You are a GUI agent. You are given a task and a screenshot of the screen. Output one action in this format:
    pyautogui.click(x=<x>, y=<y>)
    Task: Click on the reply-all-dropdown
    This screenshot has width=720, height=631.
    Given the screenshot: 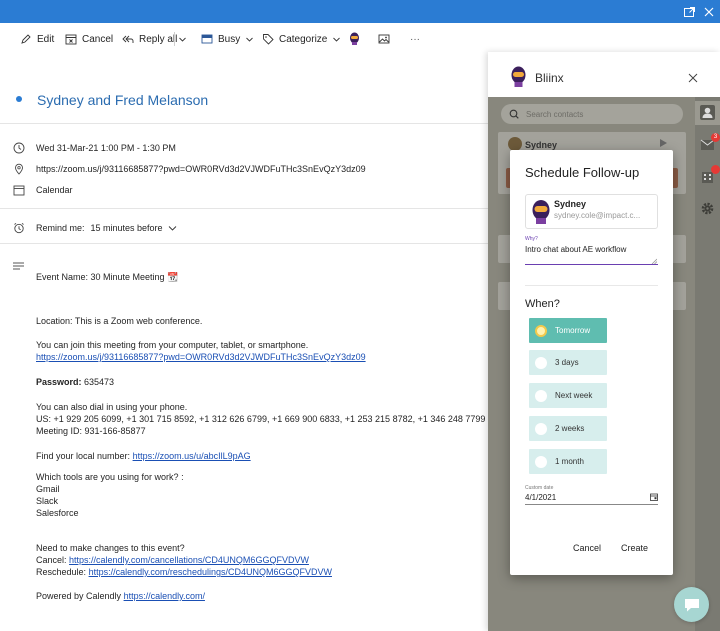 What is the action you would take?
    pyautogui.click(x=182, y=39)
    